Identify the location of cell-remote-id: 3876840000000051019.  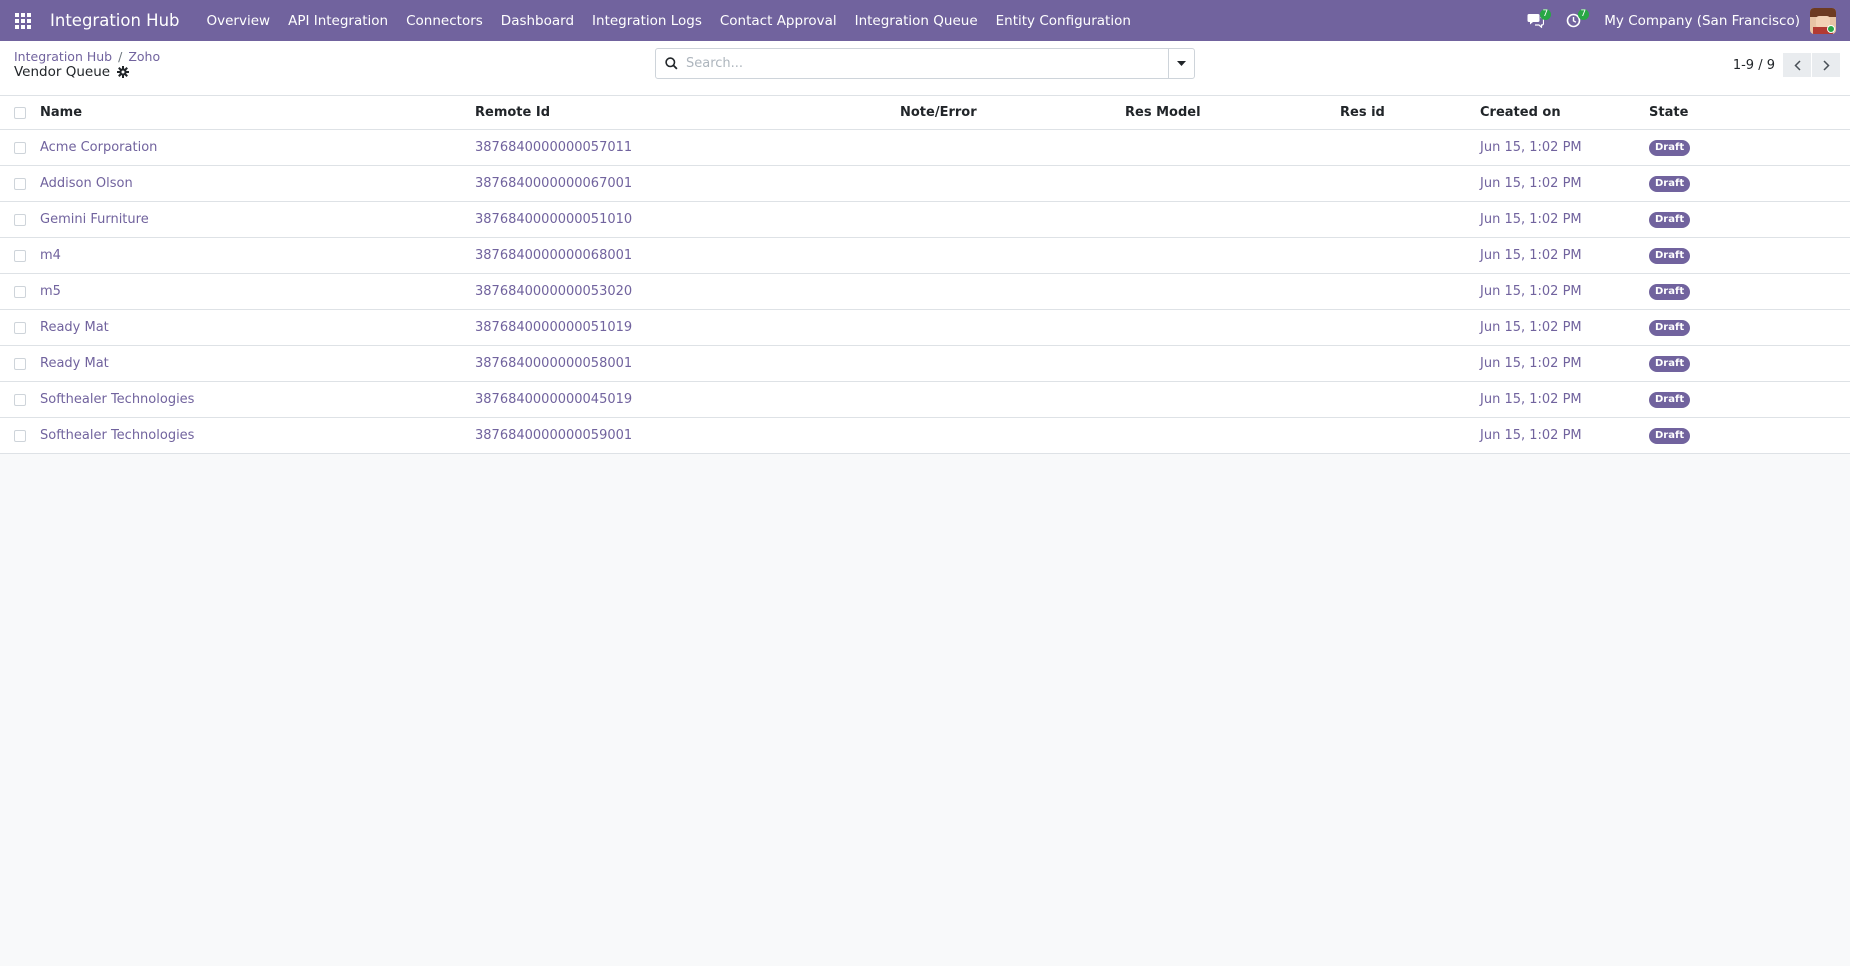
(554, 327).